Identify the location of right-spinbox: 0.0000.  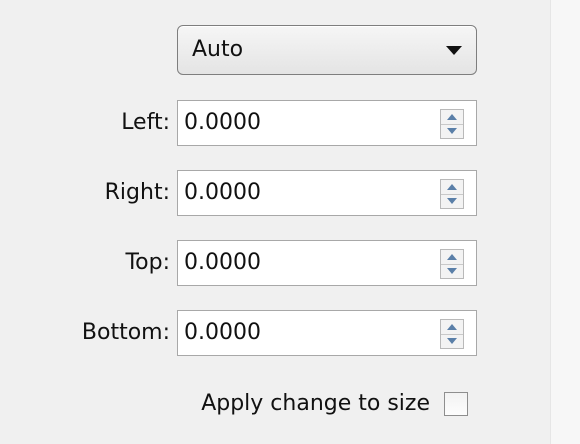
(327, 193).